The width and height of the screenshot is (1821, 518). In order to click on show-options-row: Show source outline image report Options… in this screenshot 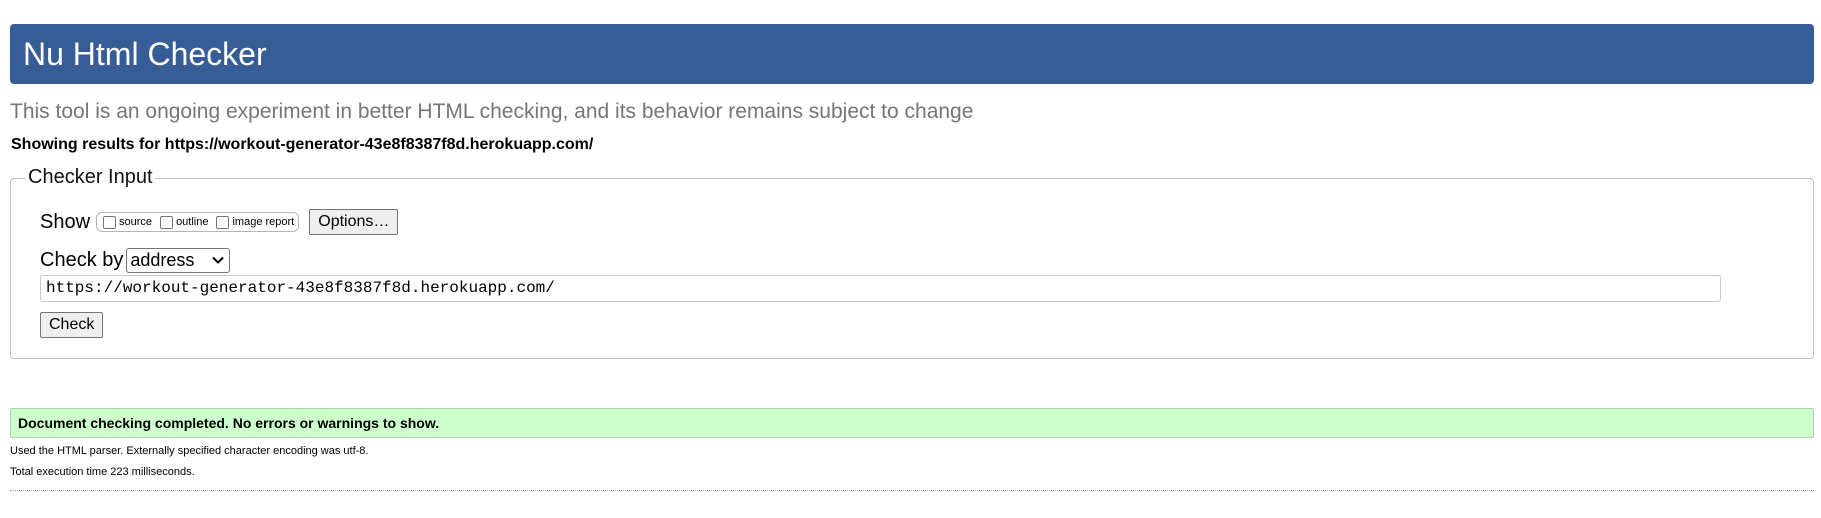, I will do `click(219, 222)`.